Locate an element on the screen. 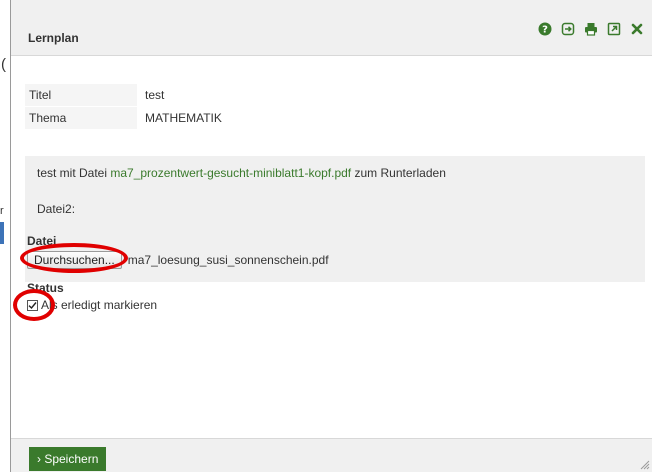 Image resolution: width=652 pixels, height=472 pixels. background-accent-bar is located at coordinates (2, 233).